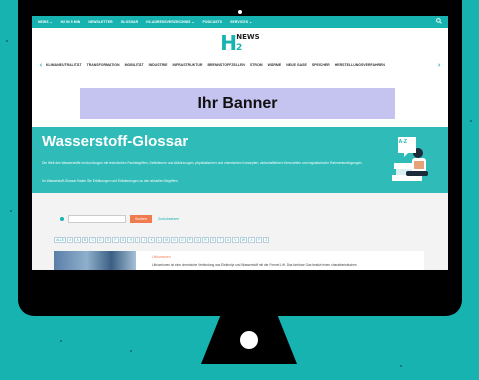 The image size is (479, 380). I want to click on nav-item-news: NEWS ⌄, so click(45, 22).